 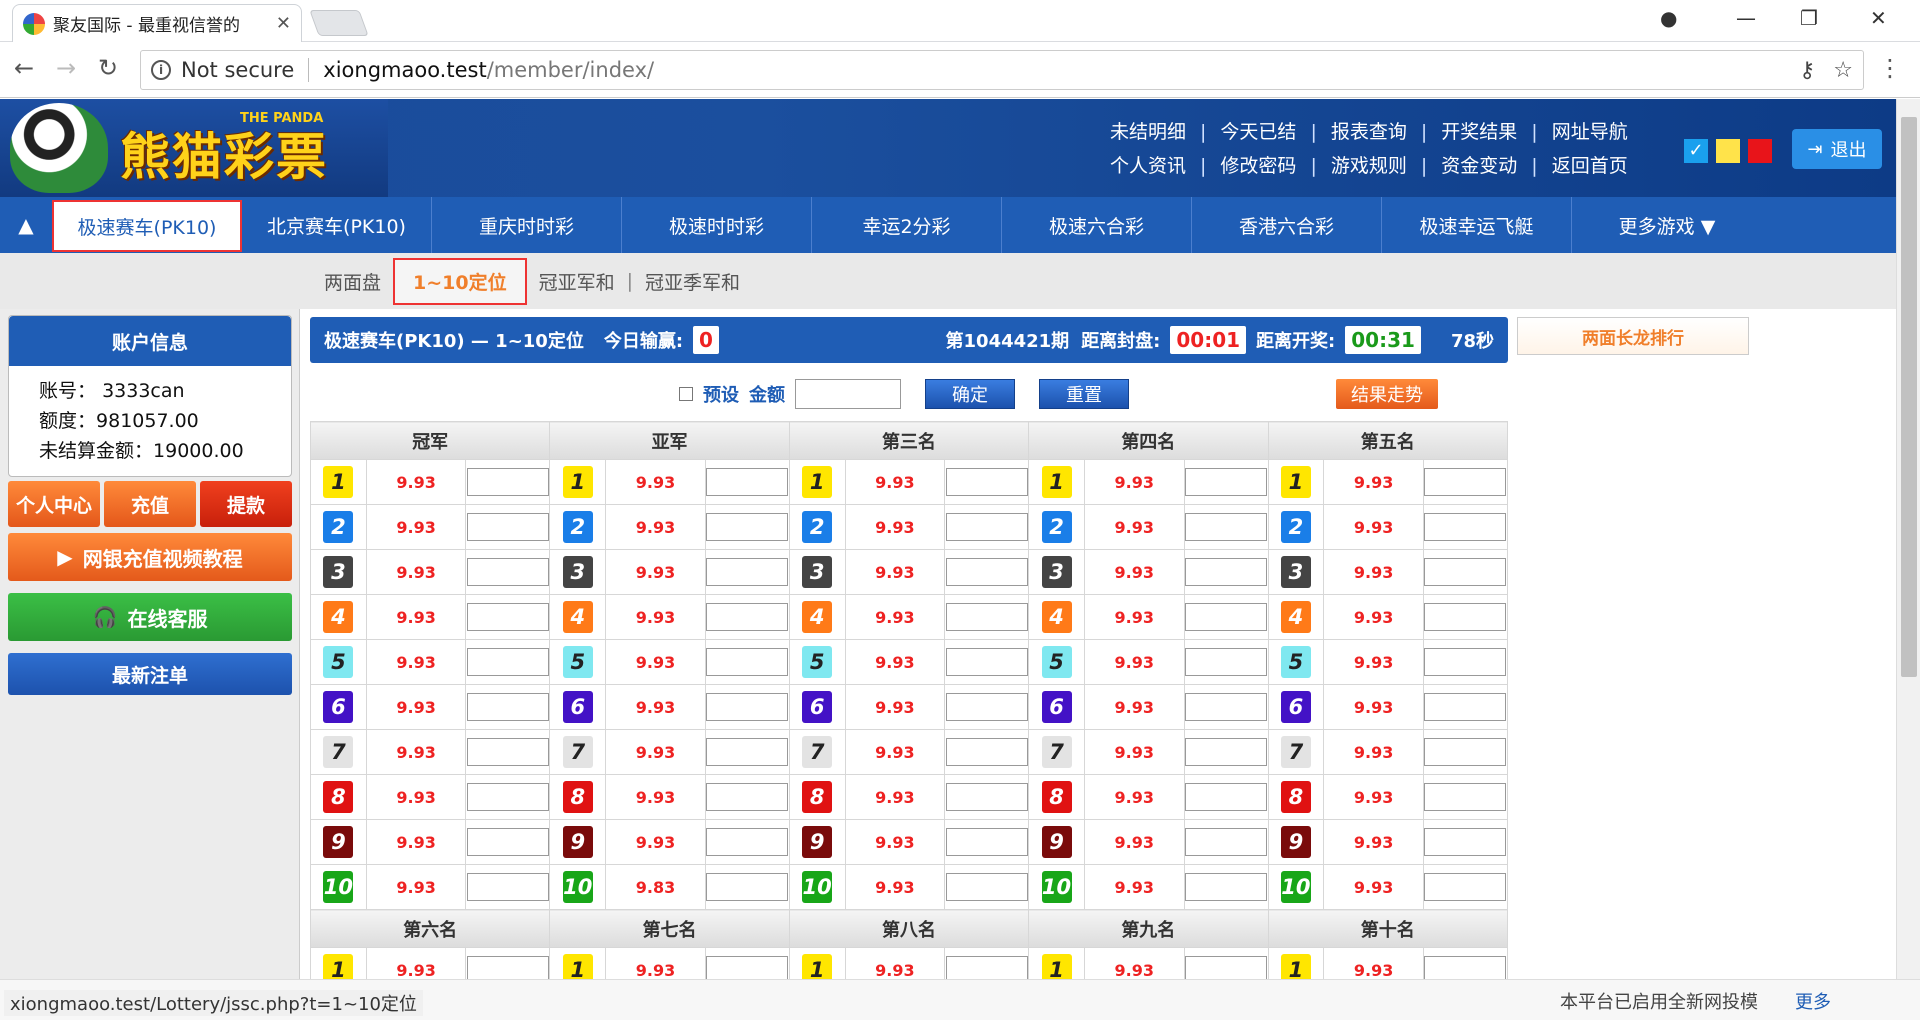 What do you see at coordinates (1760, 151) in the screenshot?
I see `theme-swatch-red` at bounding box center [1760, 151].